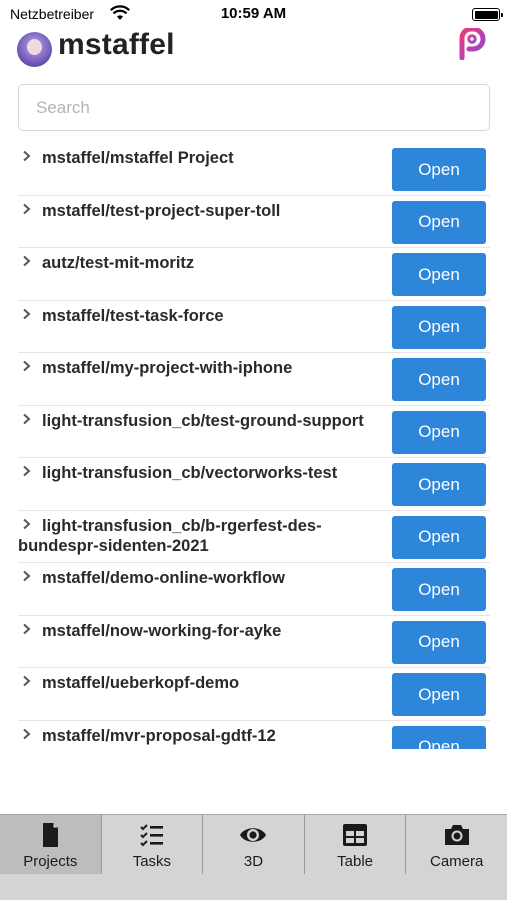  I want to click on project-name: mstaffel/ueberkopf-demo, so click(141, 683).